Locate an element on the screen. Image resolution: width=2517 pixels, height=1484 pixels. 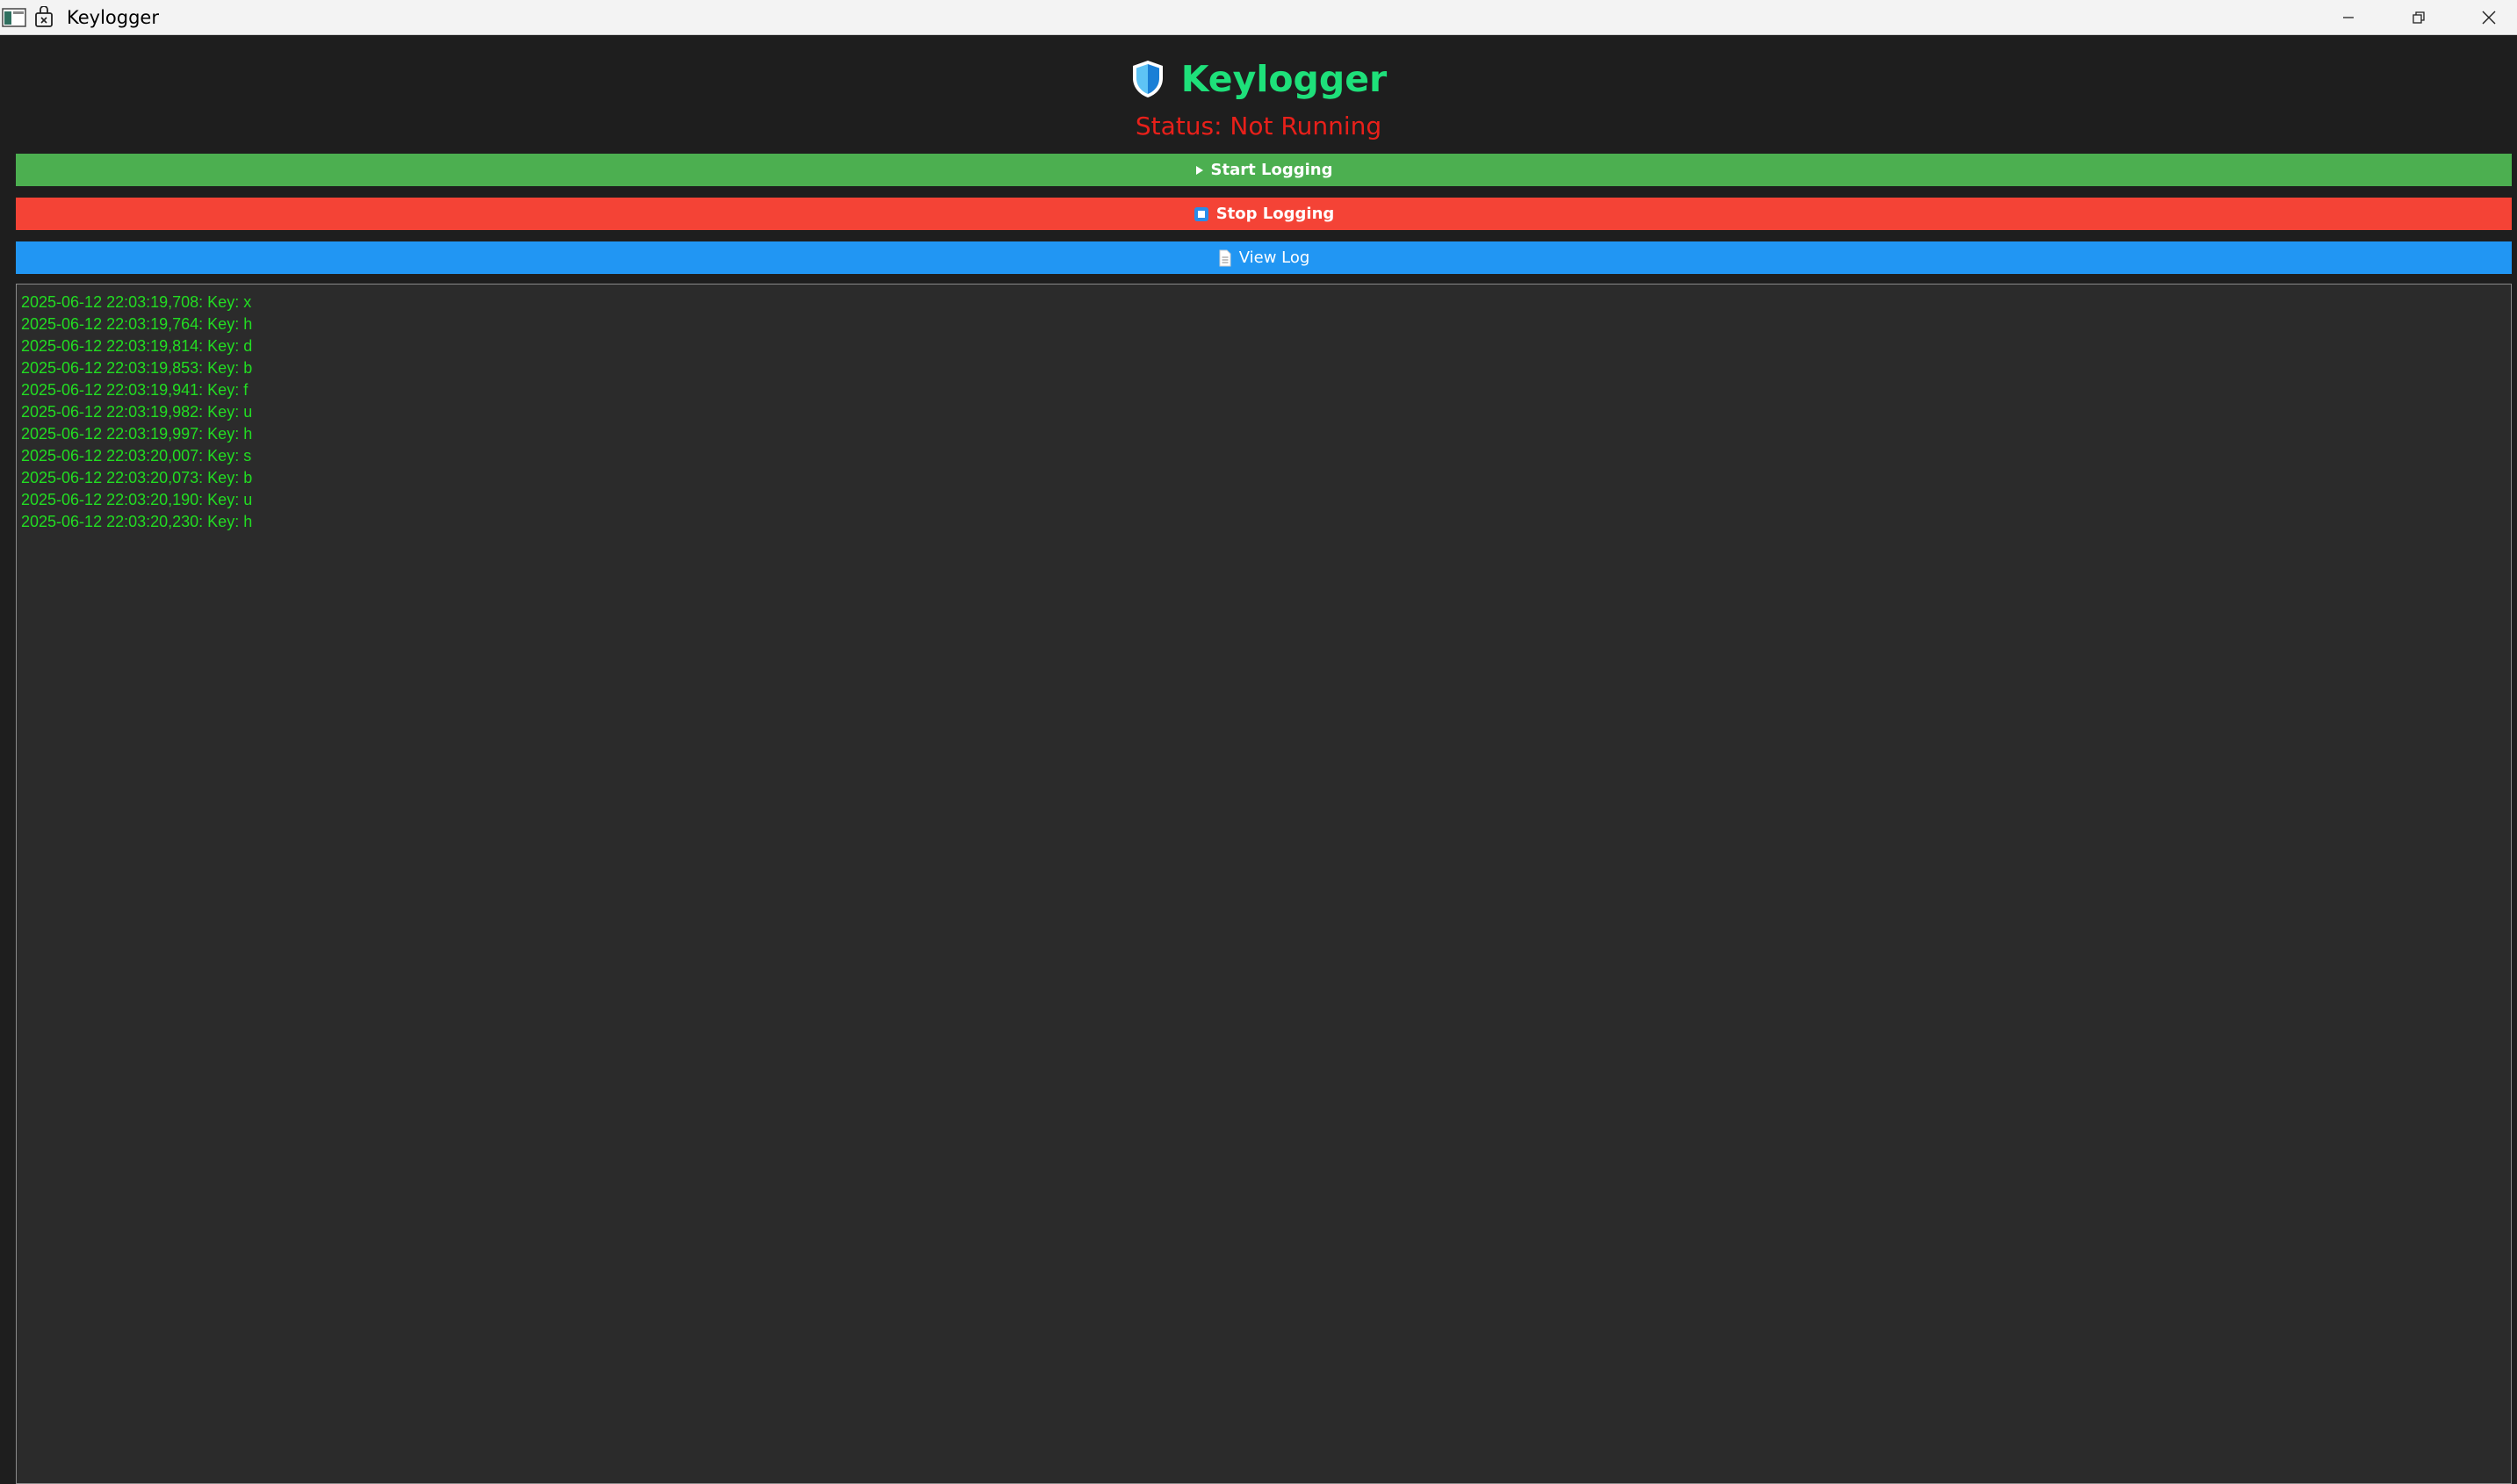
stop-logging-button: Stop Logging is located at coordinates (1264, 214).